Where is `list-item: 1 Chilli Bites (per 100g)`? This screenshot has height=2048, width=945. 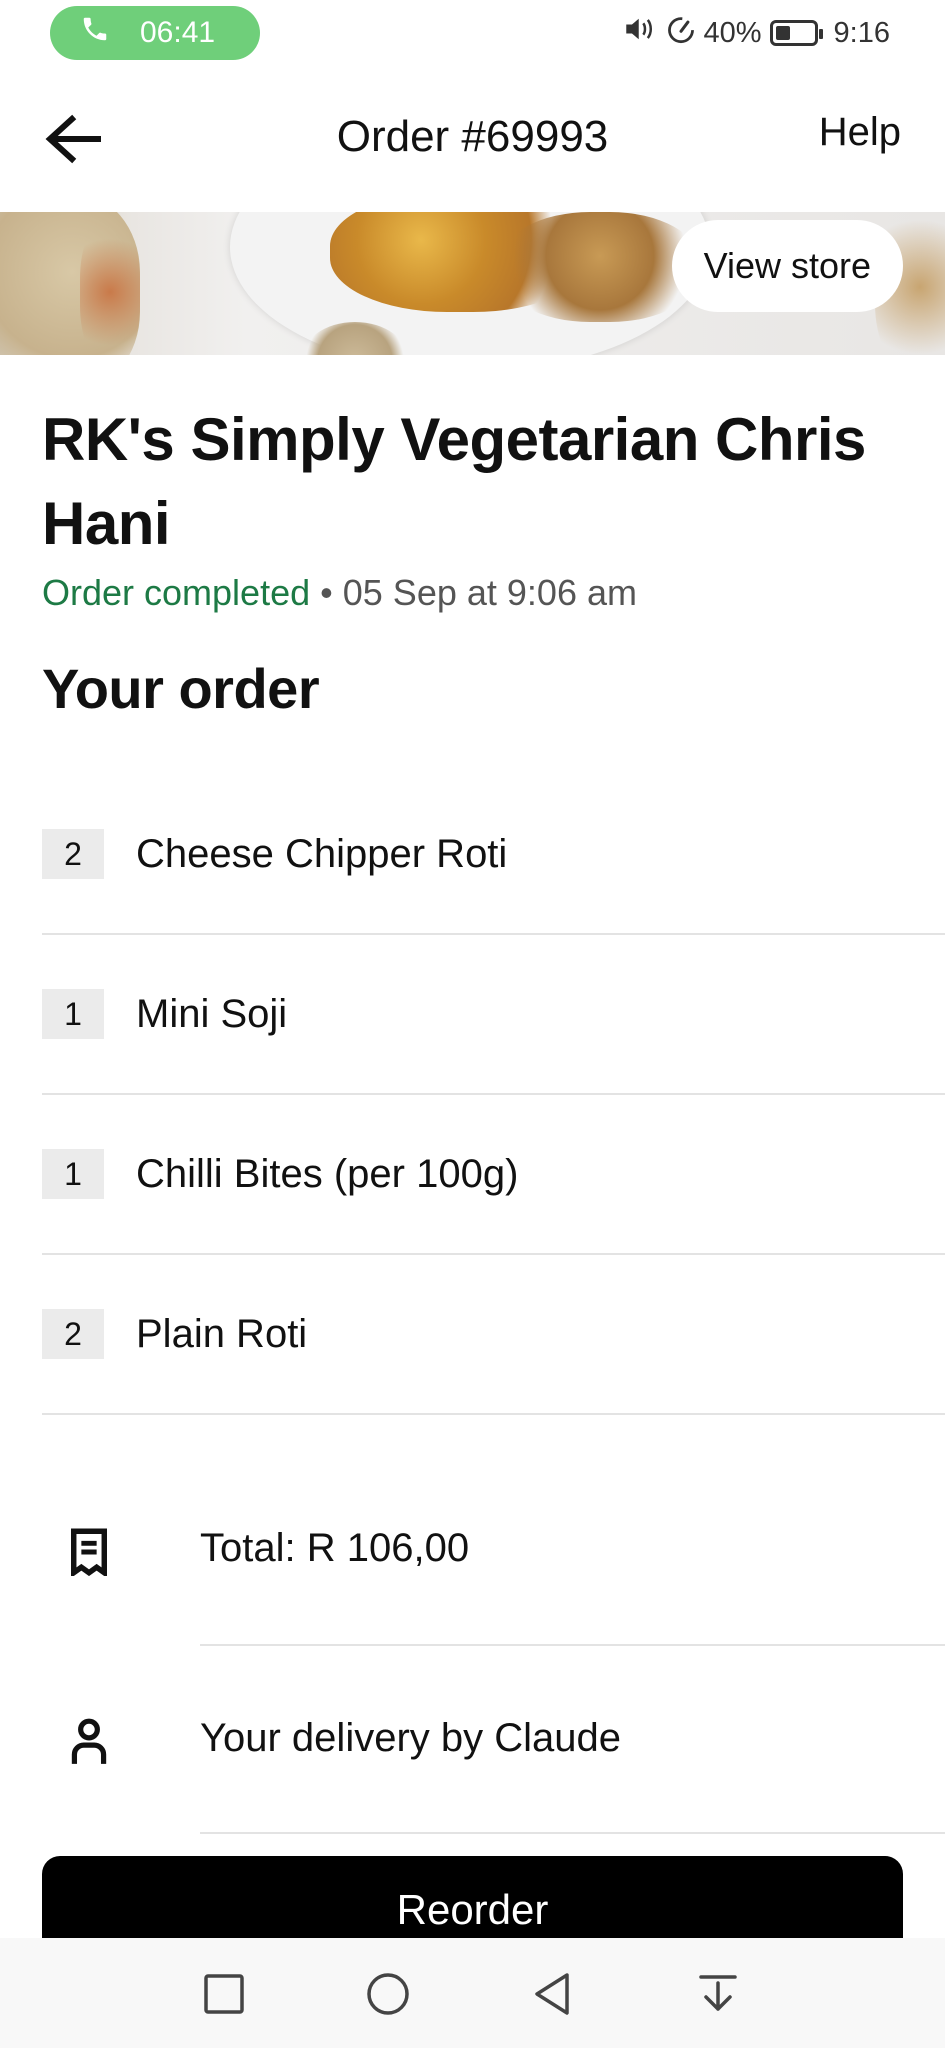
list-item: 1 Chilli Bites (per 100g) is located at coordinates (493, 1175).